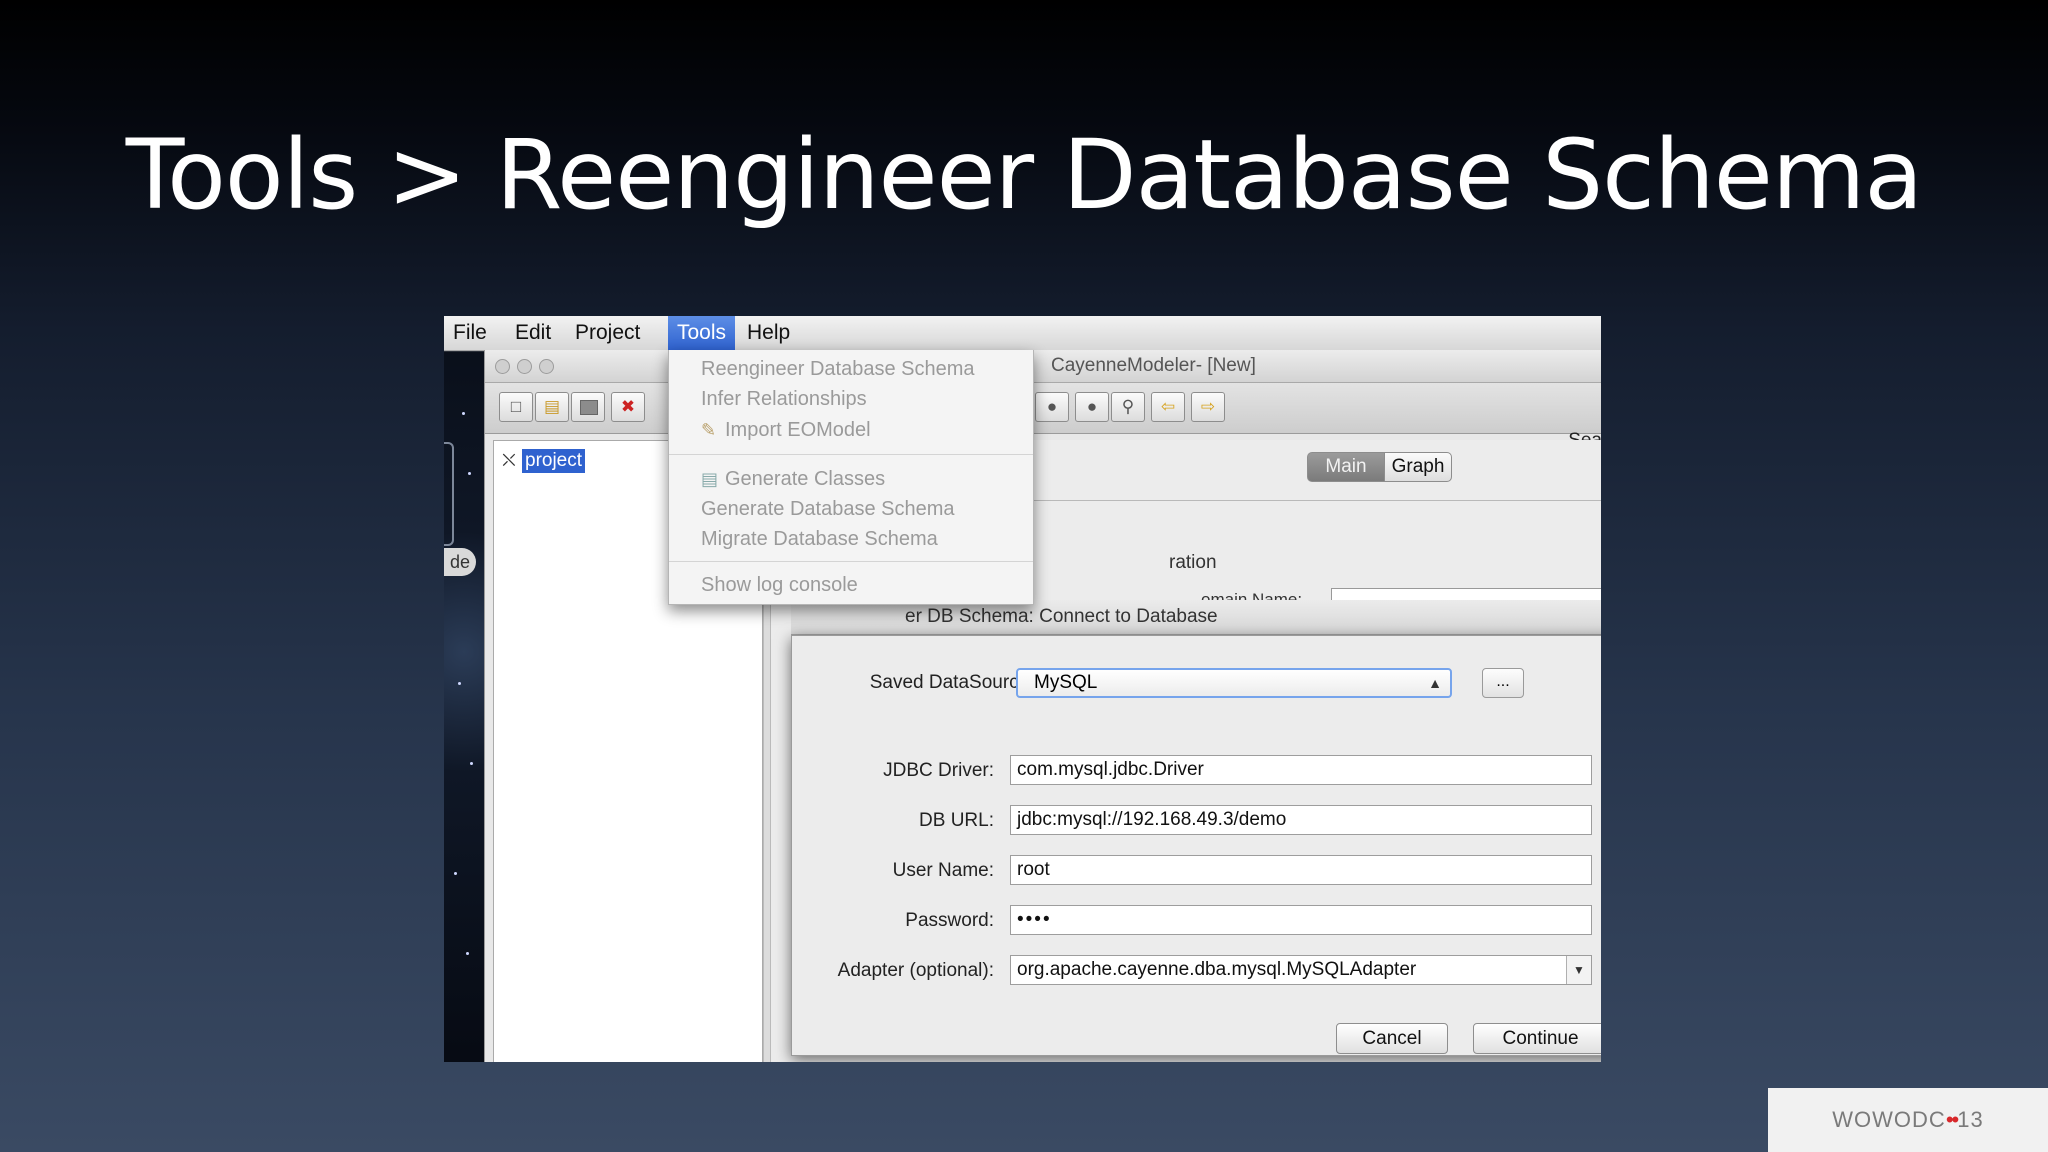  Describe the element at coordinates (709, 430) in the screenshot. I see `import-eomodel-icon: ✎` at that location.